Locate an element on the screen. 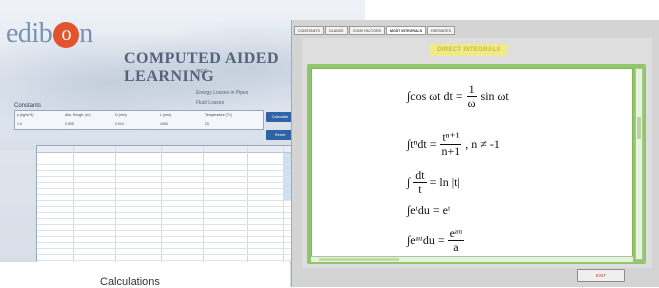  table-row is located at coordinates (167, 258).